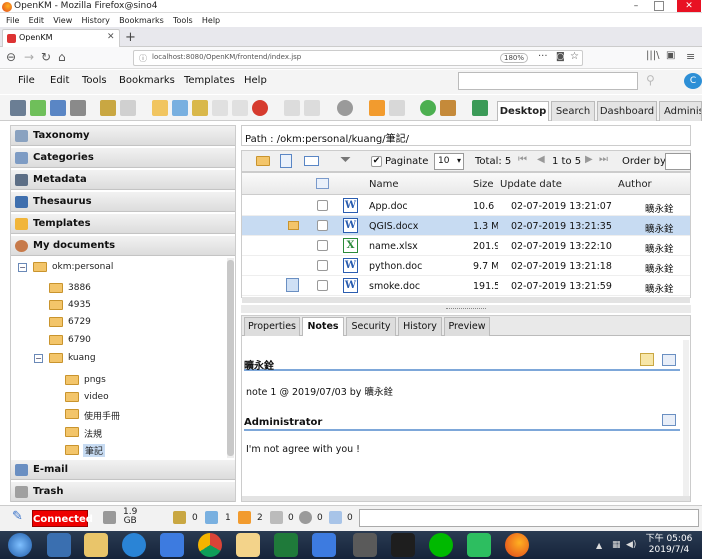 This screenshot has width=702, height=559. What do you see at coordinates (428, 108) in the screenshot?
I see `refresh-icon` at bounding box center [428, 108].